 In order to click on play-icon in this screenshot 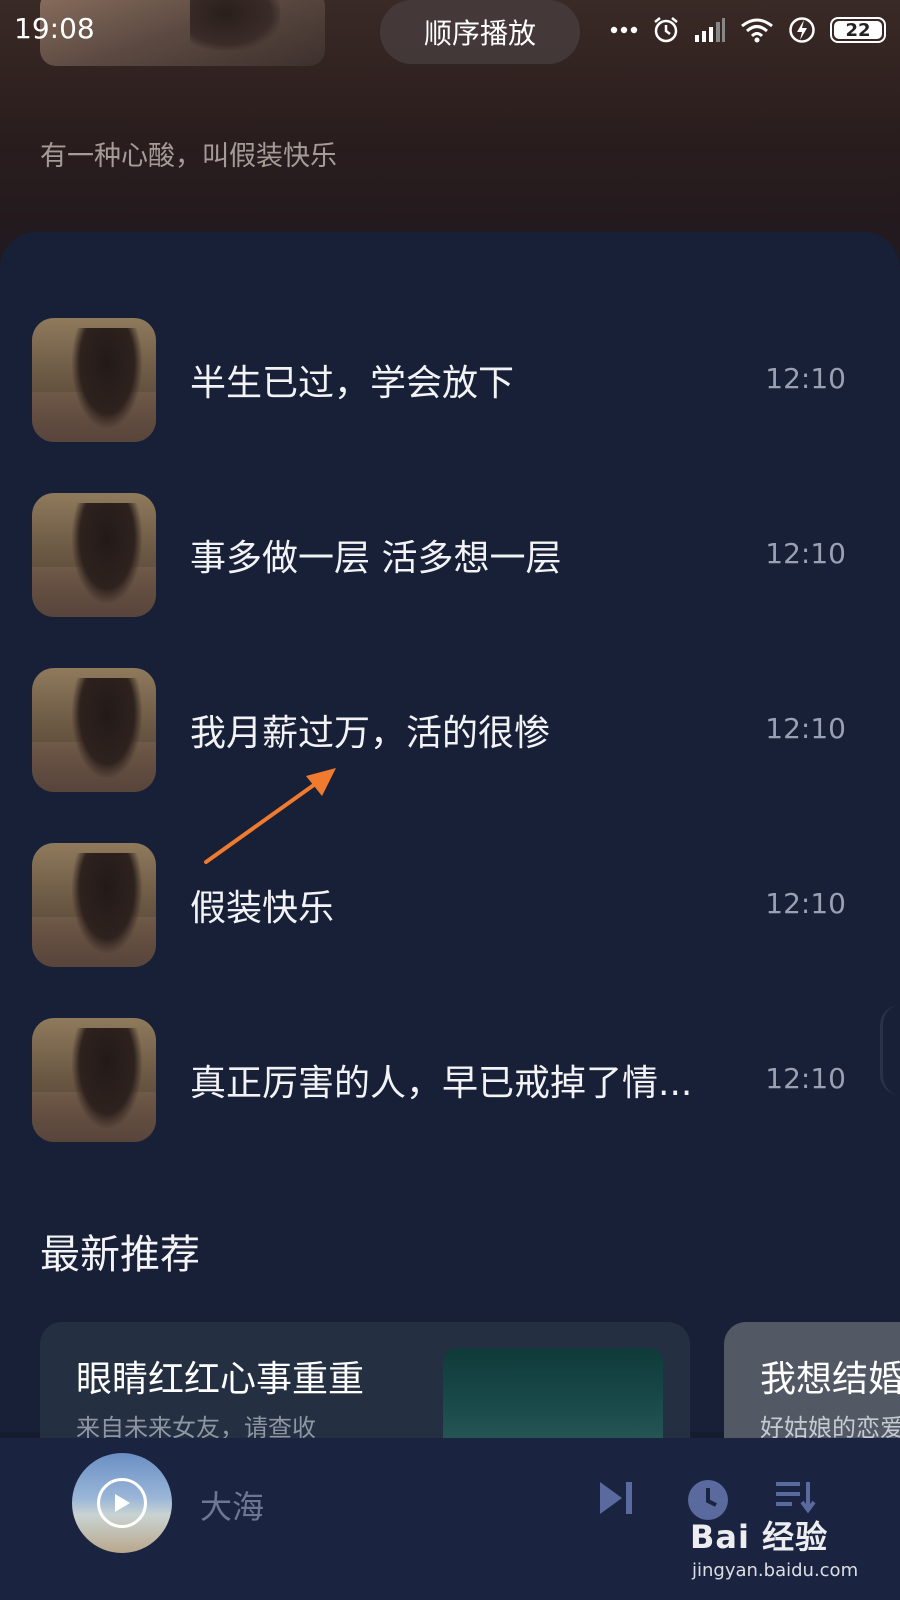, I will do `click(122, 1503)`.